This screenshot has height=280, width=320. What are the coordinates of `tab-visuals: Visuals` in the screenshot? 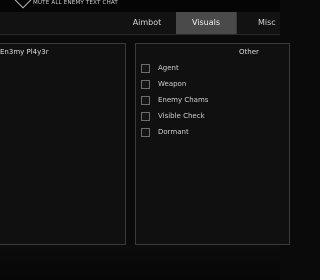 It's located at (206, 23).